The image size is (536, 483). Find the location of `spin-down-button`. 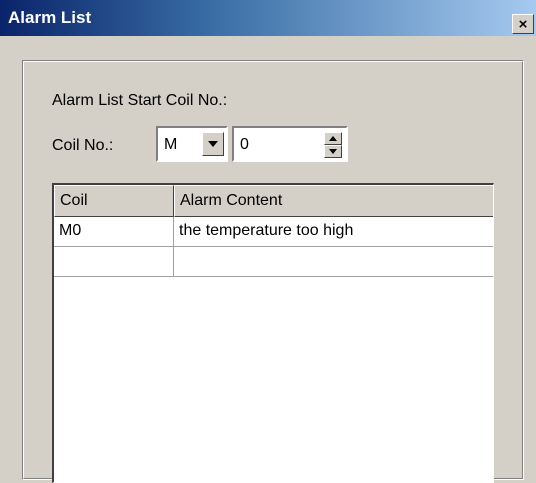

spin-down-button is located at coordinates (333, 151).